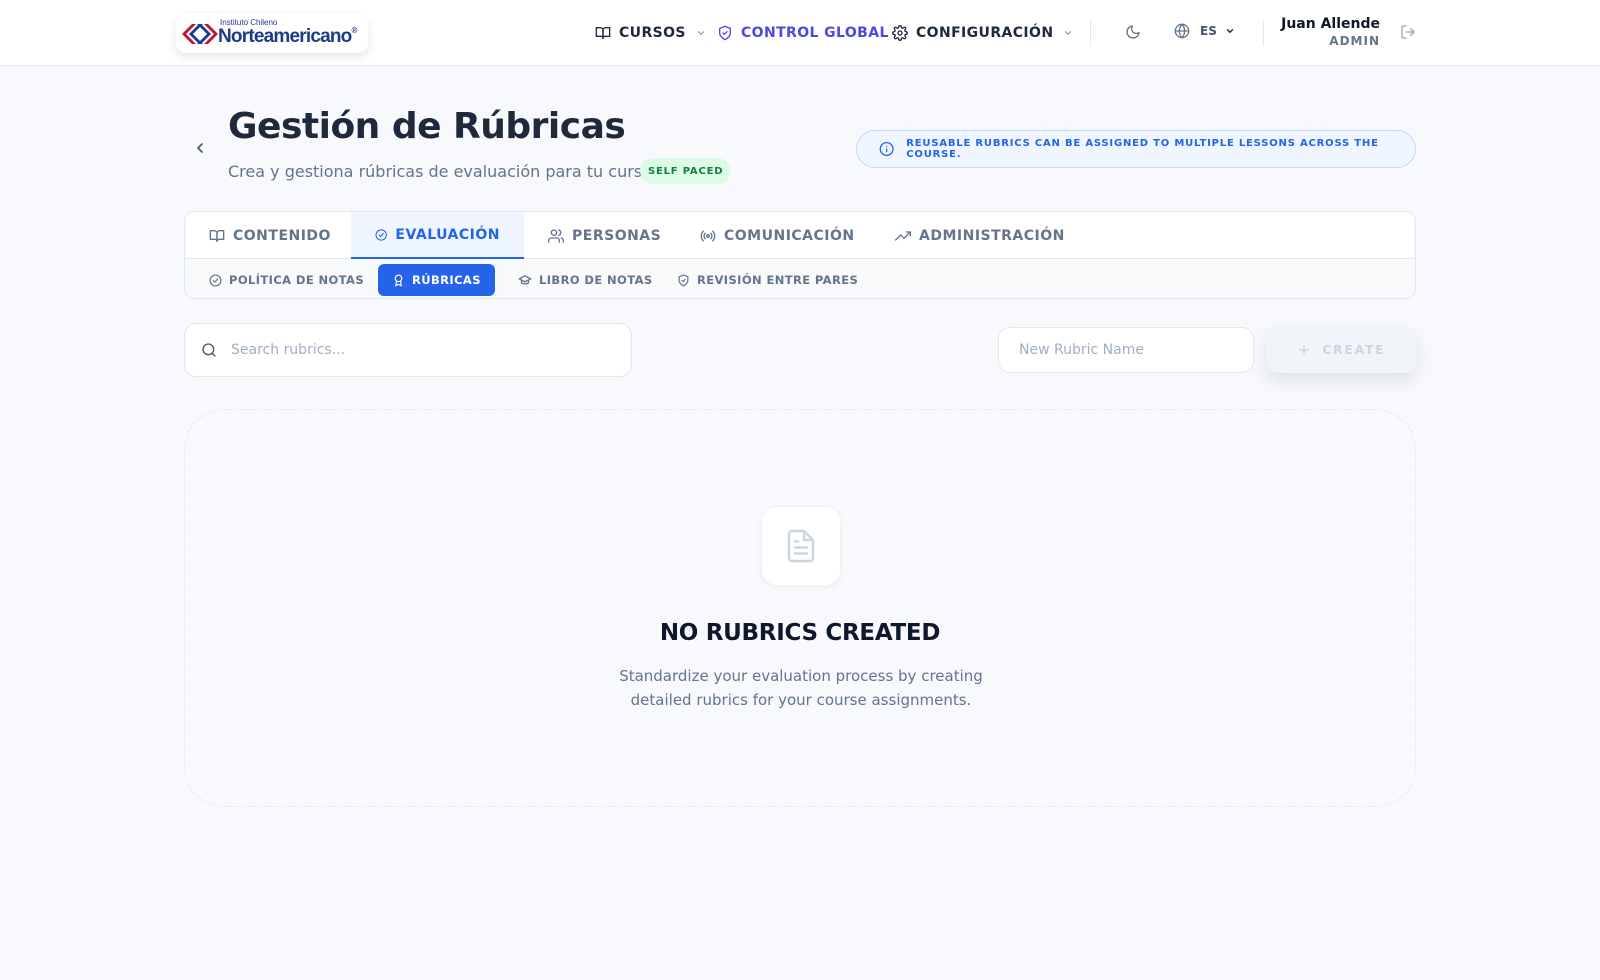 The height and width of the screenshot is (980, 1600). I want to click on nav-control-global-link: CONTROL GLOBAL, so click(803, 33).